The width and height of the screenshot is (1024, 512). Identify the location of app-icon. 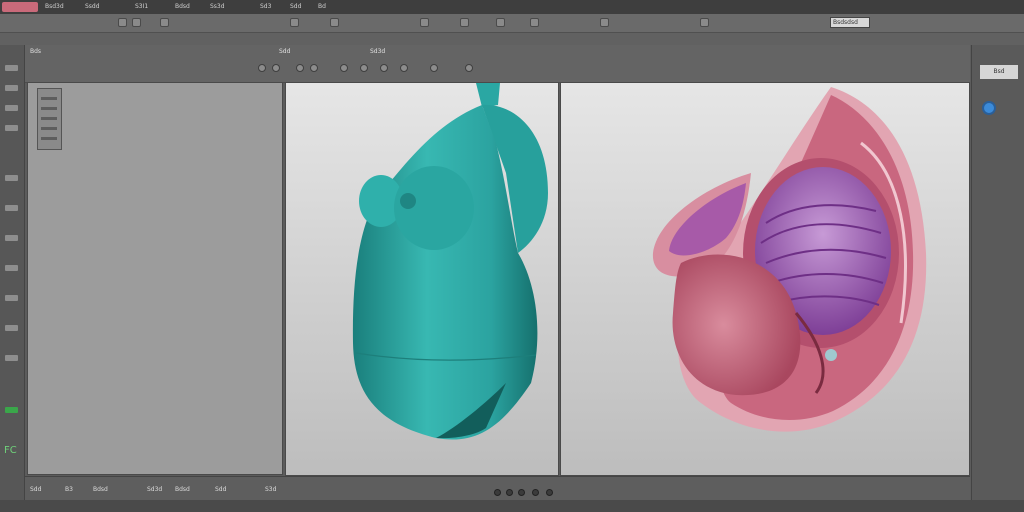
(20, 7).